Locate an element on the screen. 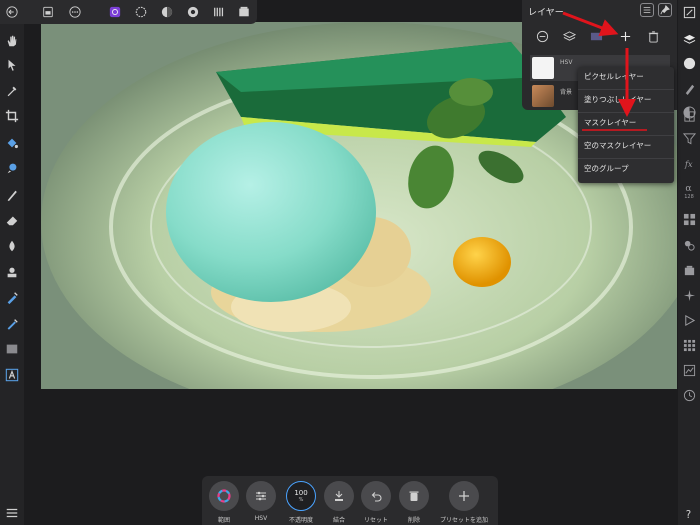 The image size is (700, 525). help-icon: ? is located at coordinates (689, 513).